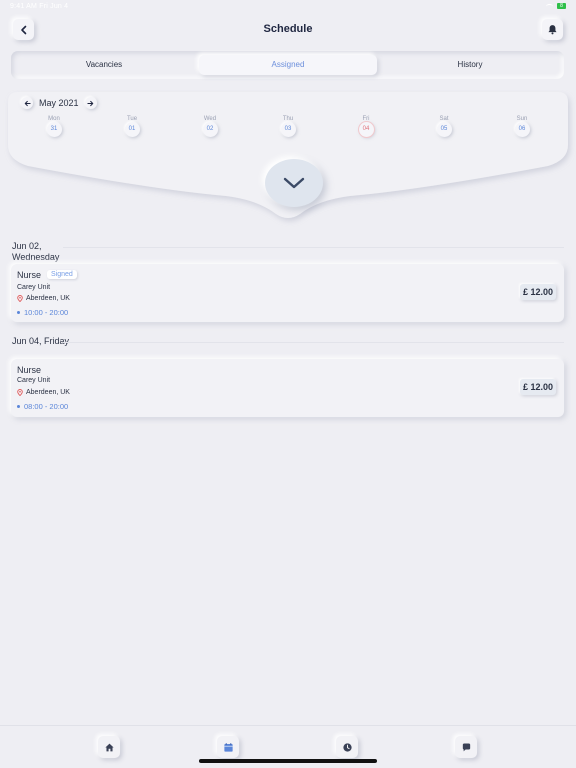 The width and height of the screenshot is (576, 768). What do you see at coordinates (522, 129) in the screenshot?
I see `day-number: 06` at bounding box center [522, 129].